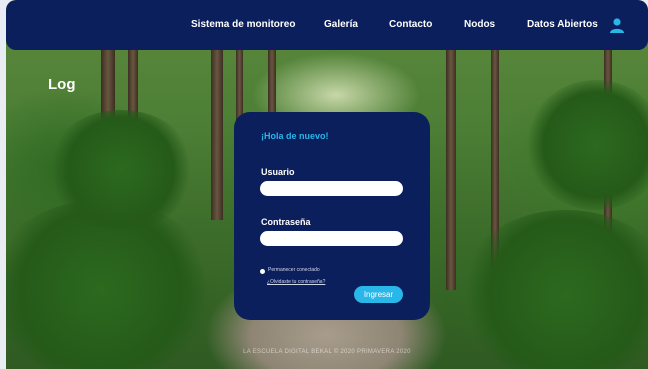 This screenshot has height=369, width=648. I want to click on nav-sistema-de-monitoreo: Sistema de monitoreo, so click(243, 24).